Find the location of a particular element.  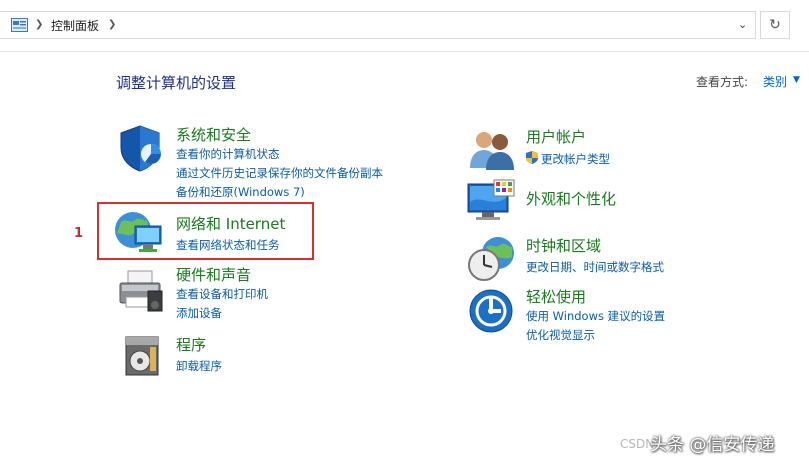

link-devices-printers: 查看设备和打印机 is located at coordinates (222, 294).